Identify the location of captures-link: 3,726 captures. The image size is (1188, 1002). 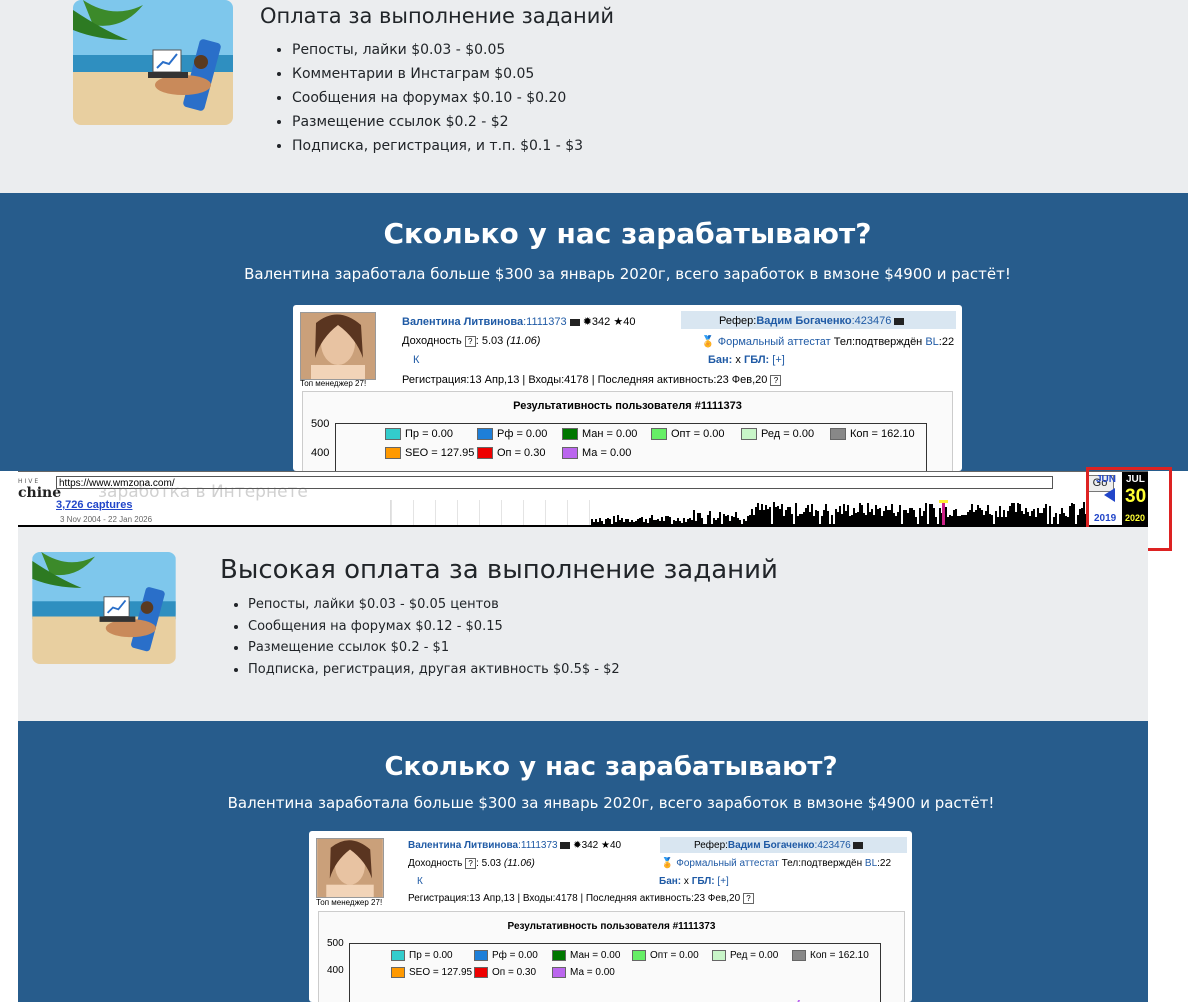
(94, 505).